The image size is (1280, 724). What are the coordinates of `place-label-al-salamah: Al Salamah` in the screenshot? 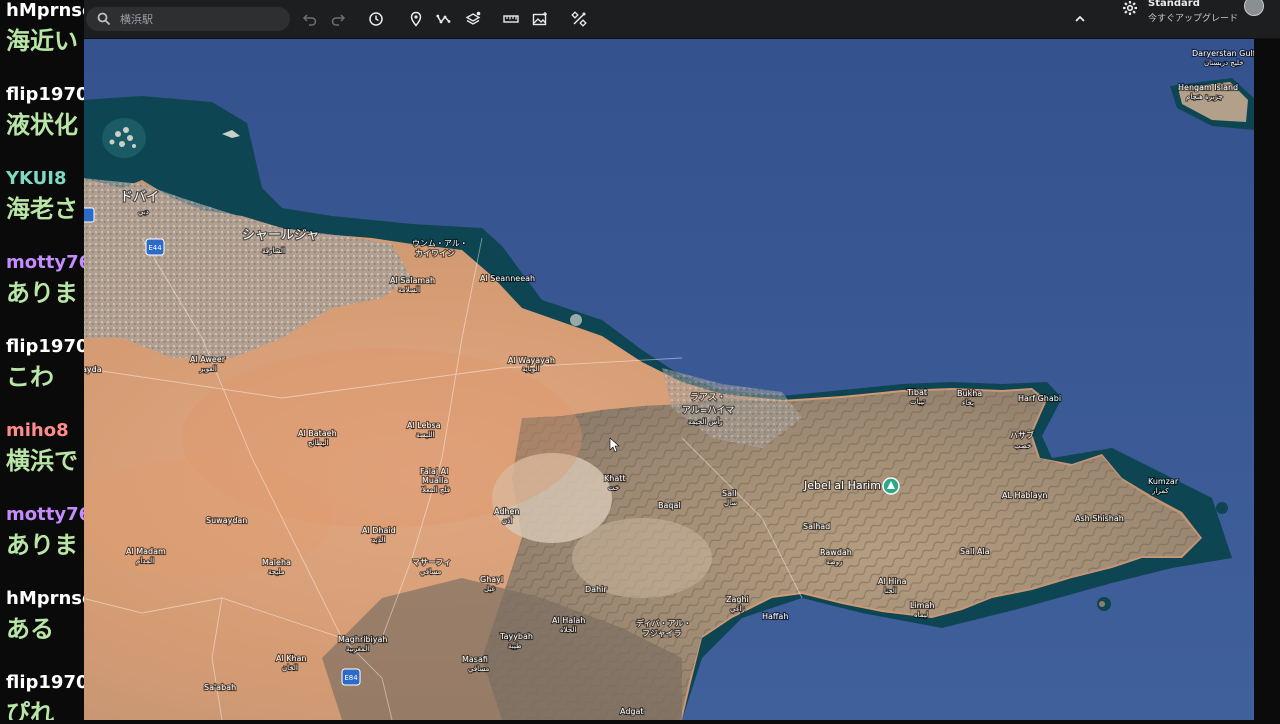 It's located at (412, 280).